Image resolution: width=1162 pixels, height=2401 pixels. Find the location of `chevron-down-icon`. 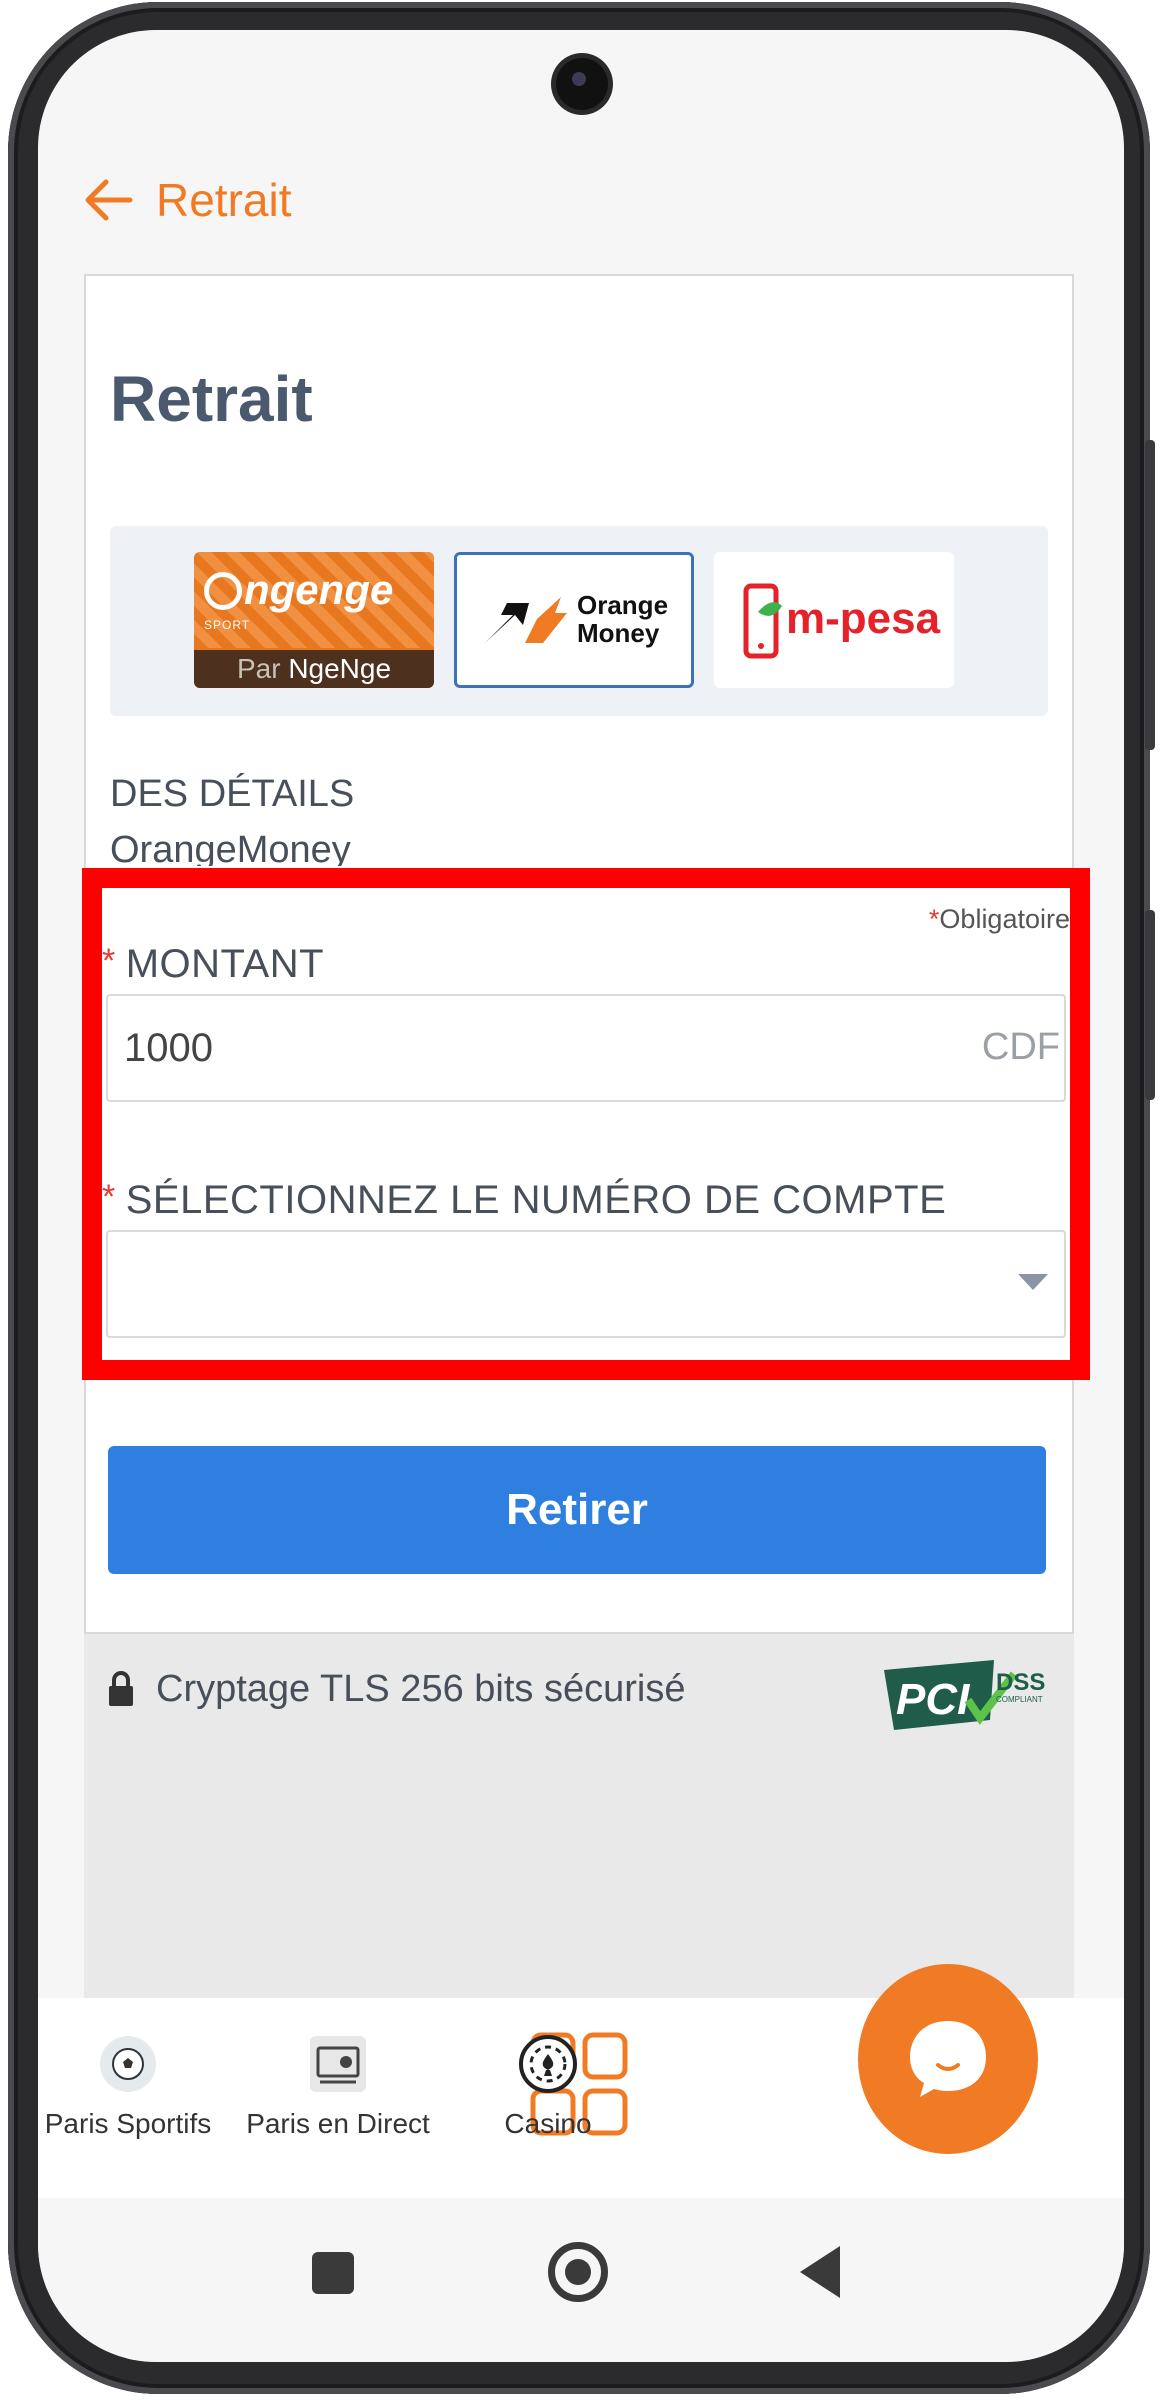

chevron-down-icon is located at coordinates (1033, 1282).